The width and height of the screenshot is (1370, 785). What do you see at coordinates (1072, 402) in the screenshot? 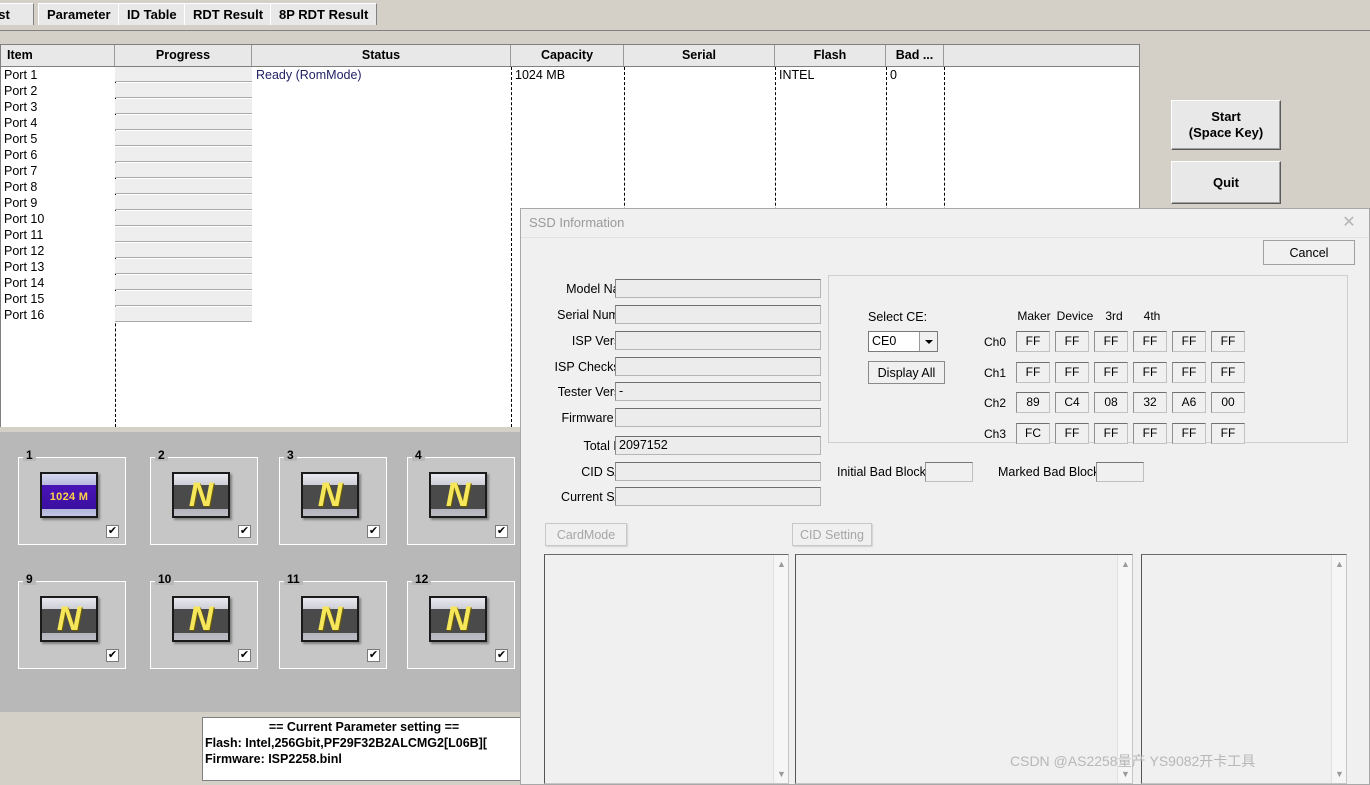
I see `ce-cell: C4` at bounding box center [1072, 402].